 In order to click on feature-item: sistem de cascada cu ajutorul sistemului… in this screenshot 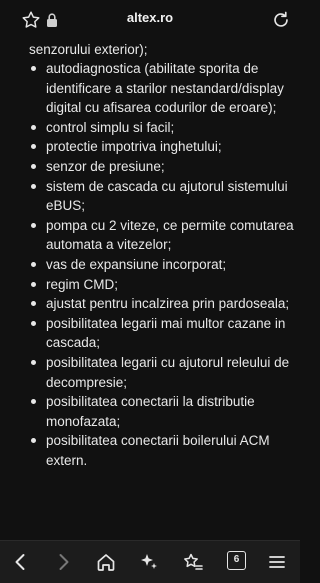, I will do `click(148, 196)`.